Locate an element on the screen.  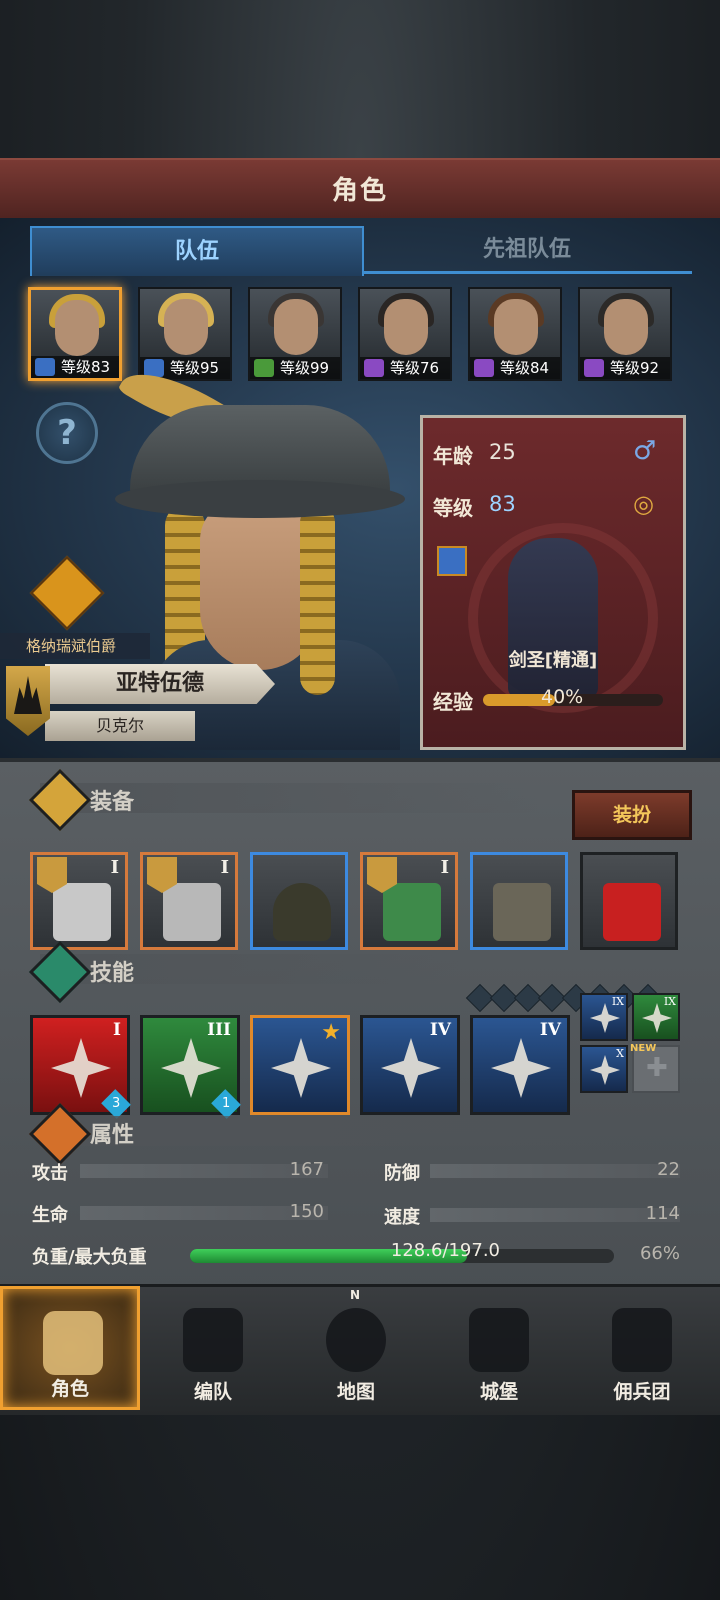
compass-north-label: N is located at coordinates (355, 1295).